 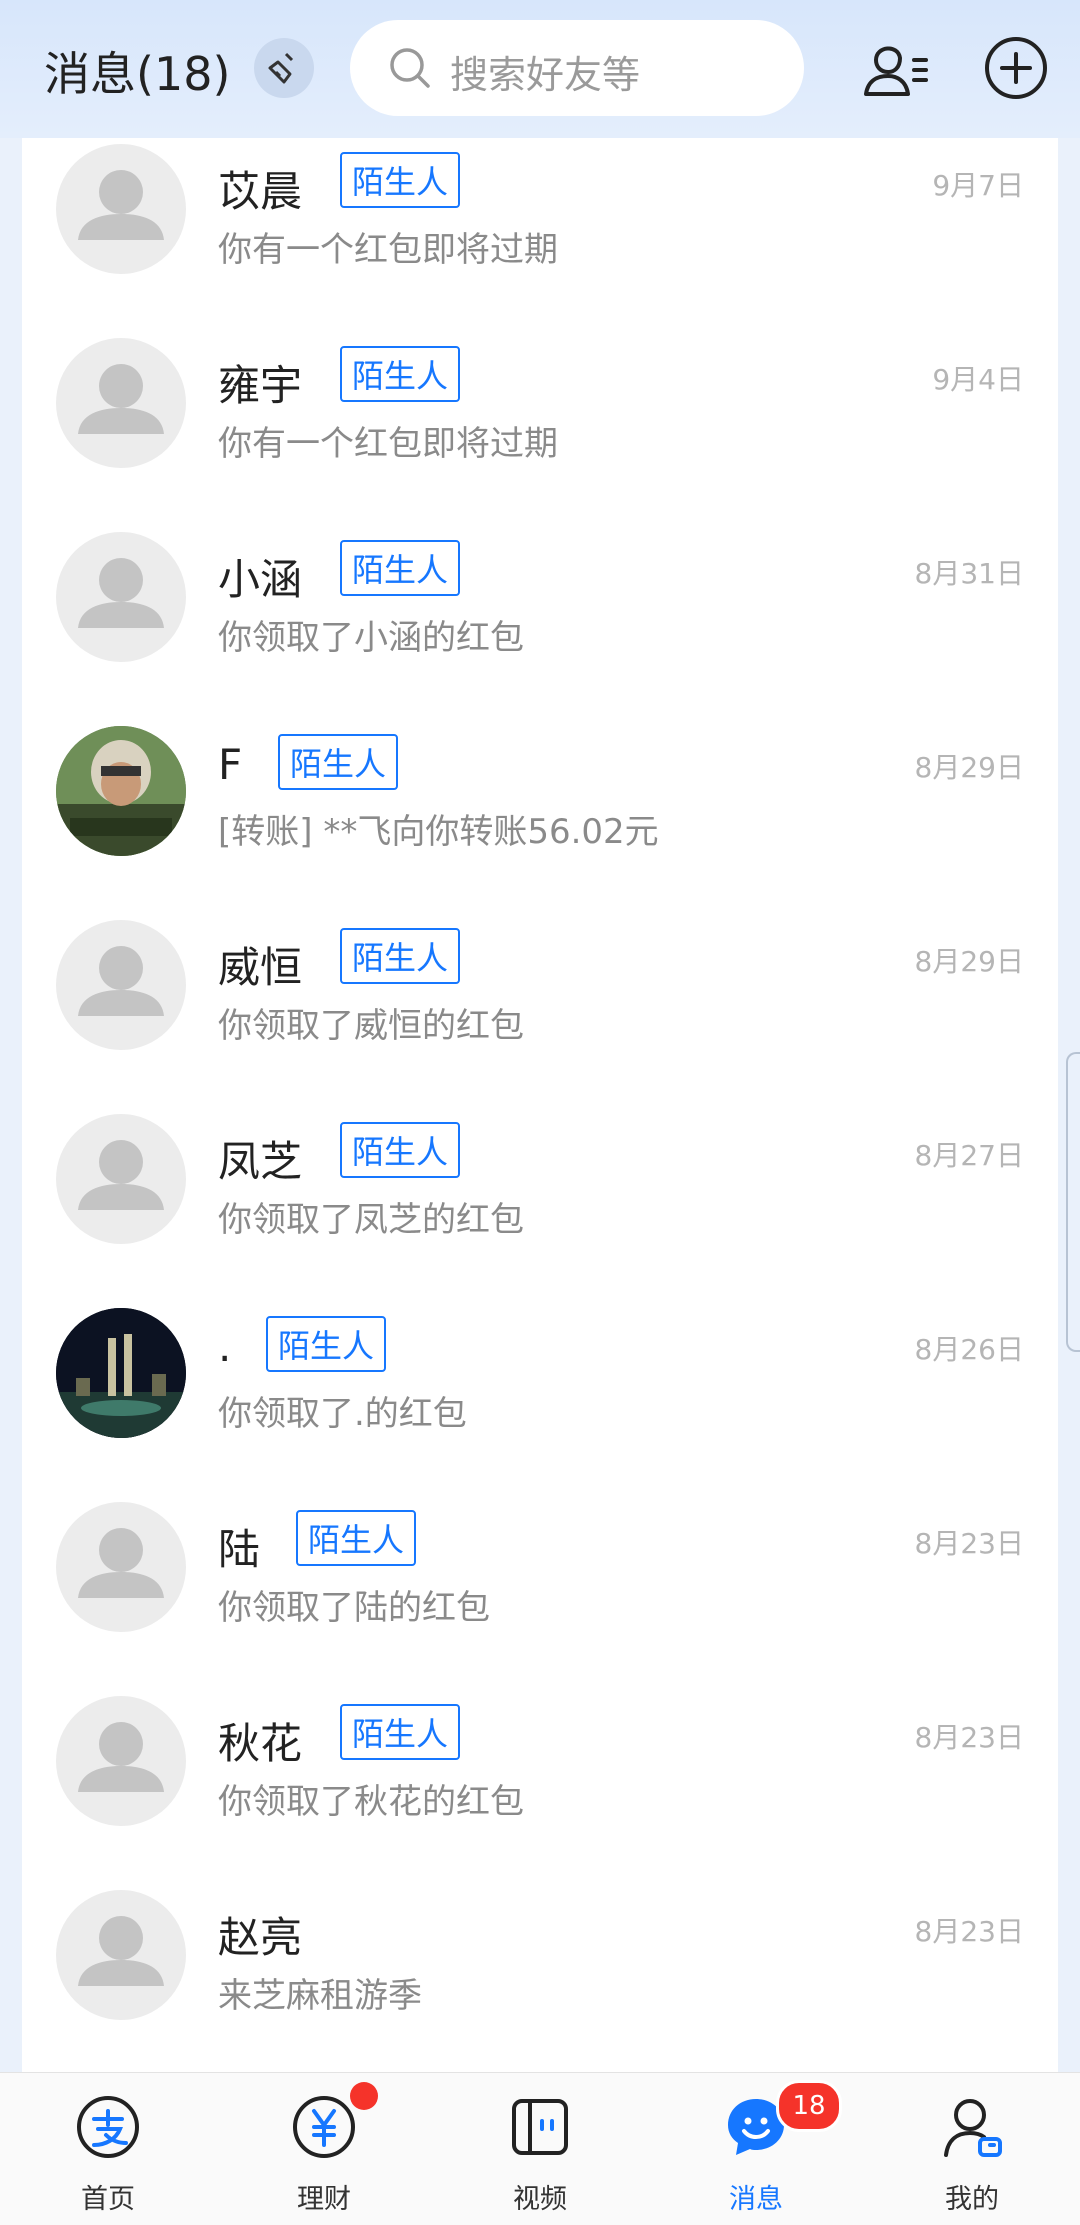 What do you see at coordinates (972, 2199) in the screenshot?
I see `tab-label: 我的` at bounding box center [972, 2199].